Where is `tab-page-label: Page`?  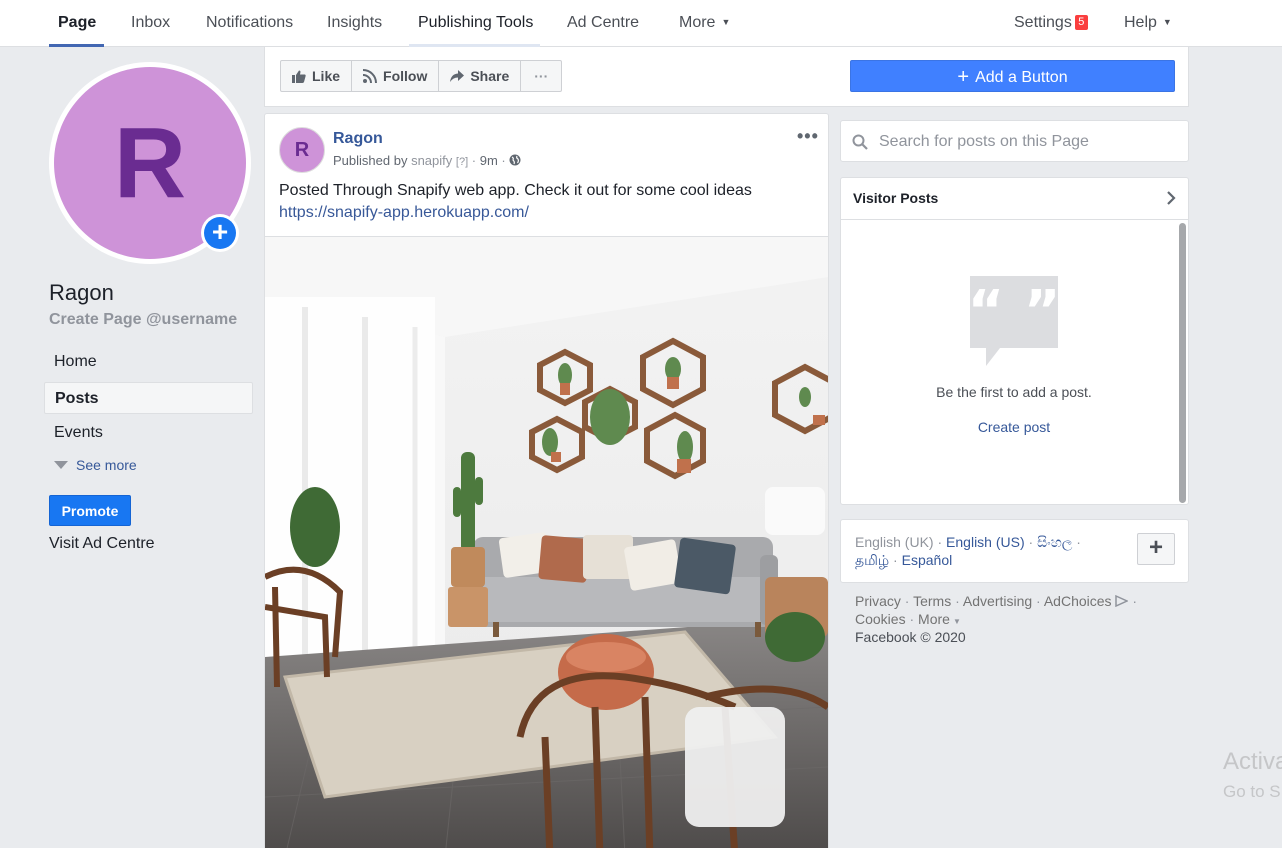 tab-page-label: Page is located at coordinates (77, 22).